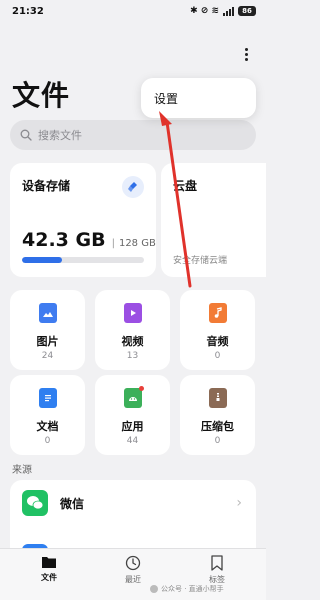  I want to click on category-apps: 应用 44, so click(132, 415).